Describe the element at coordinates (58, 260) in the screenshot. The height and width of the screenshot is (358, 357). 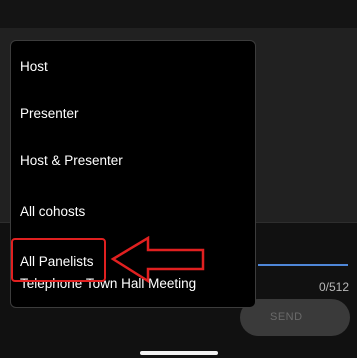
I see `annotation-highlight-box` at that location.